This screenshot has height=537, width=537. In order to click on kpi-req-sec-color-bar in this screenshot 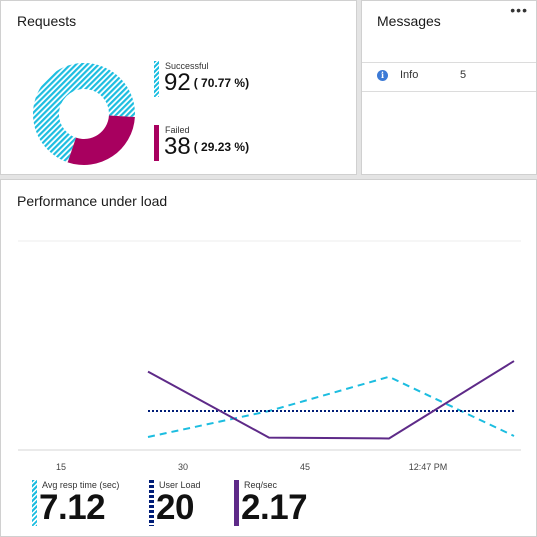, I will do `click(236, 503)`.